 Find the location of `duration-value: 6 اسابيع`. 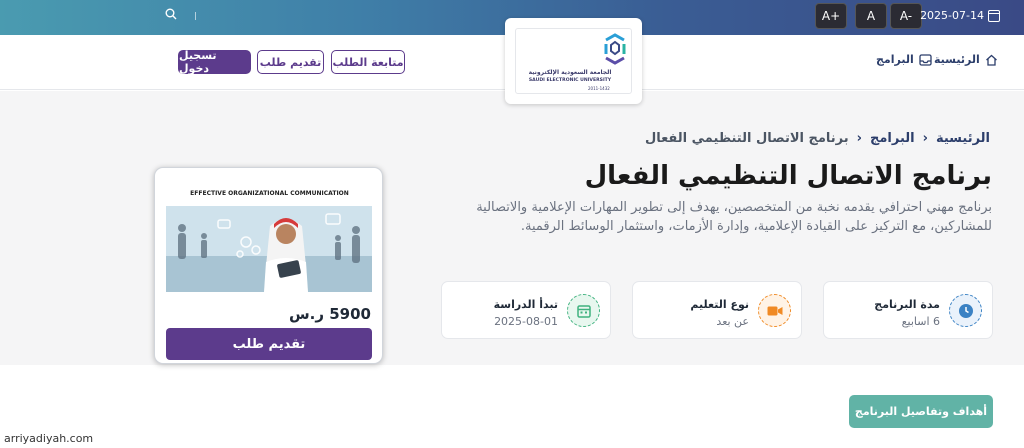

duration-value: 6 اسابيع is located at coordinates (920, 321).